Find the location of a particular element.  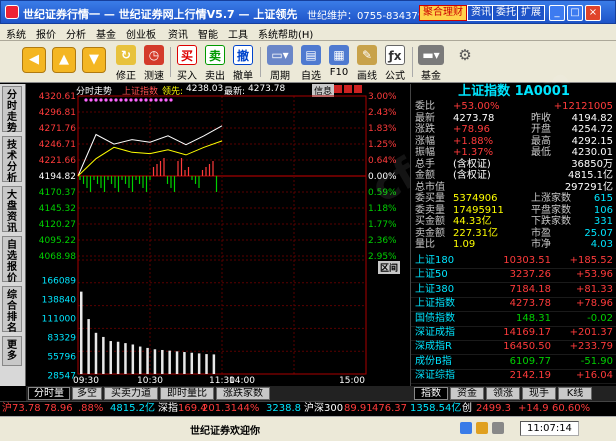

fund-button: ▬▾ 基金 is located at coordinates (431, 63).